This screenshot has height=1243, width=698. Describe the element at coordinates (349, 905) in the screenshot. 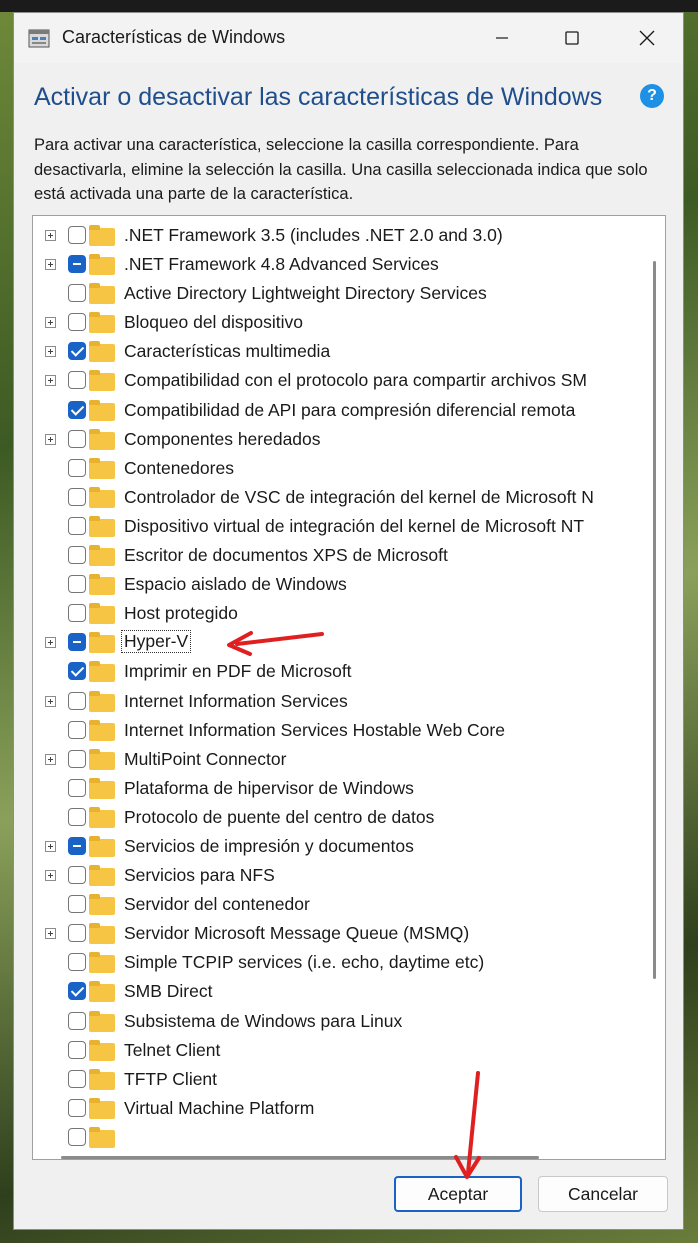

I see `feature-row: Servidor del contenedor` at that location.